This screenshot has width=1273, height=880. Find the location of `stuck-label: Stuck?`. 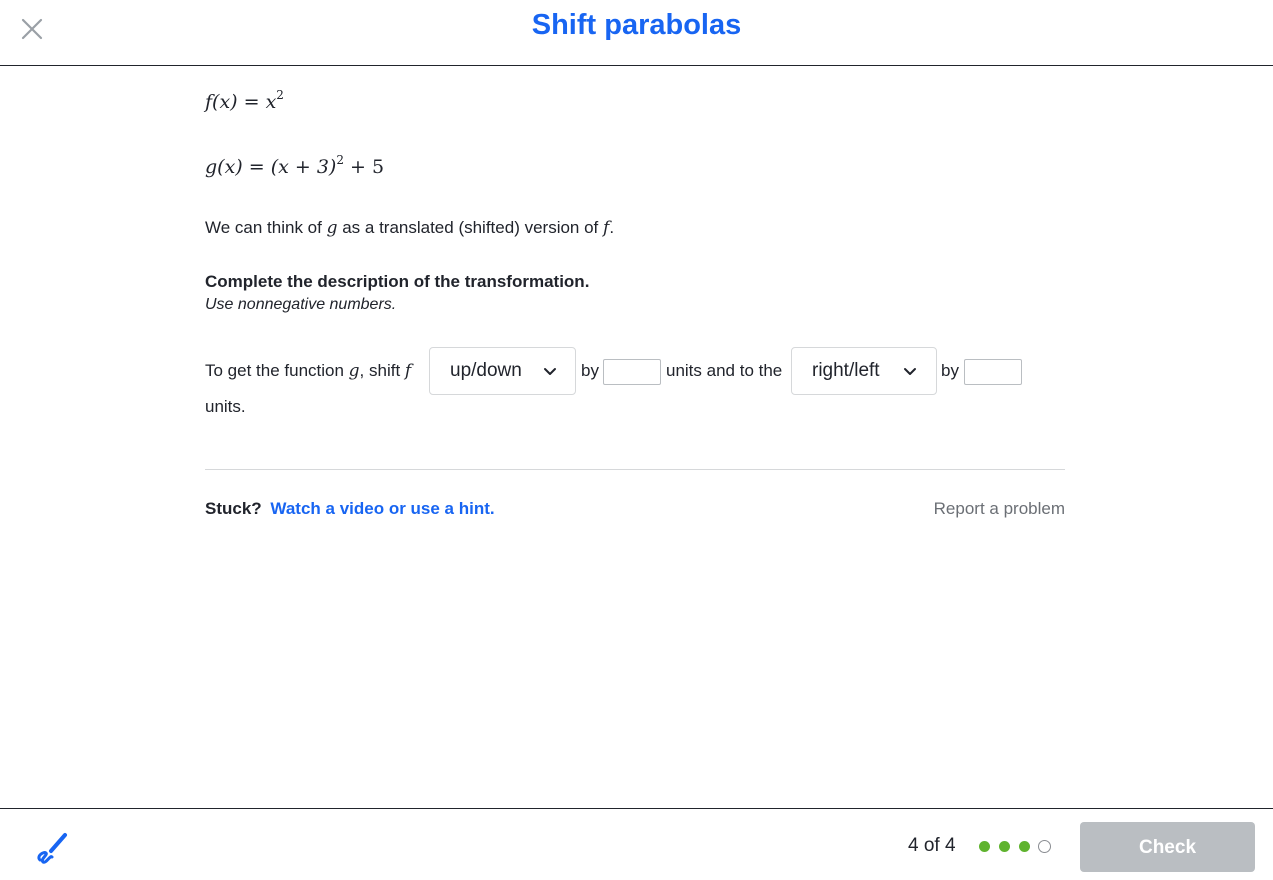

stuck-label: Stuck? is located at coordinates (233, 508).